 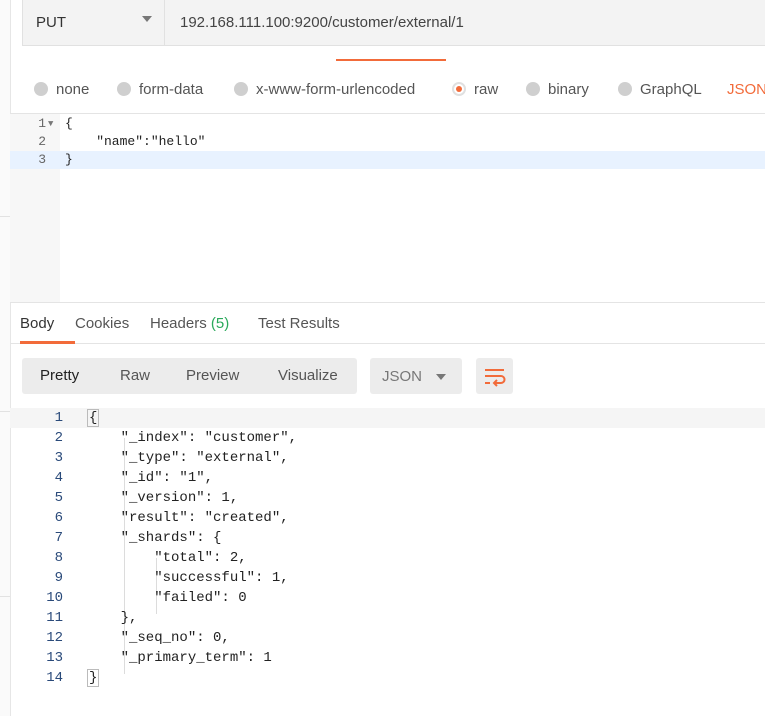 I want to click on wrap-lines-button, so click(x=494, y=376).